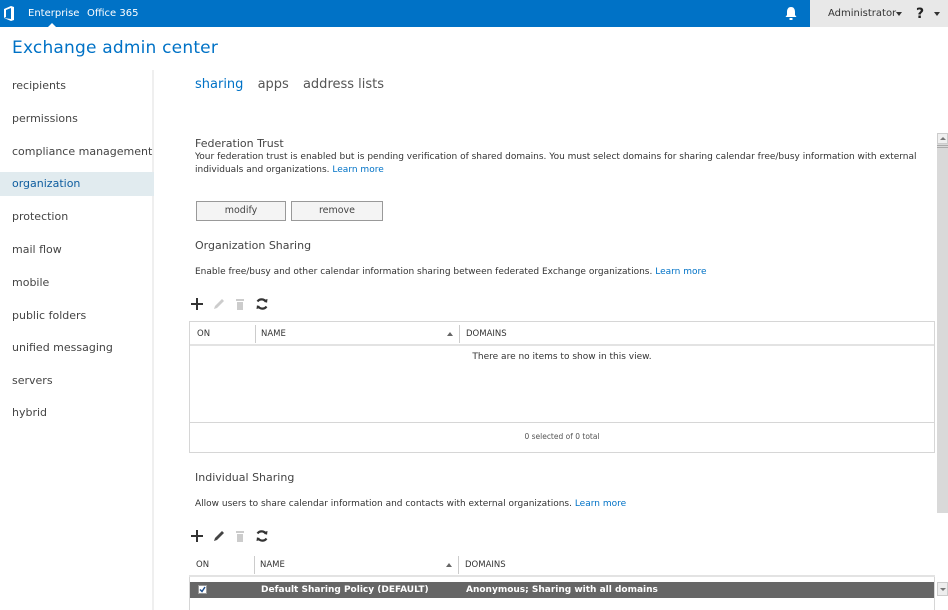 This screenshot has height=610, width=948. Describe the element at coordinates (77, 86) in the screenshot. I see `sidebar-item-recipients: recipients` at that location.